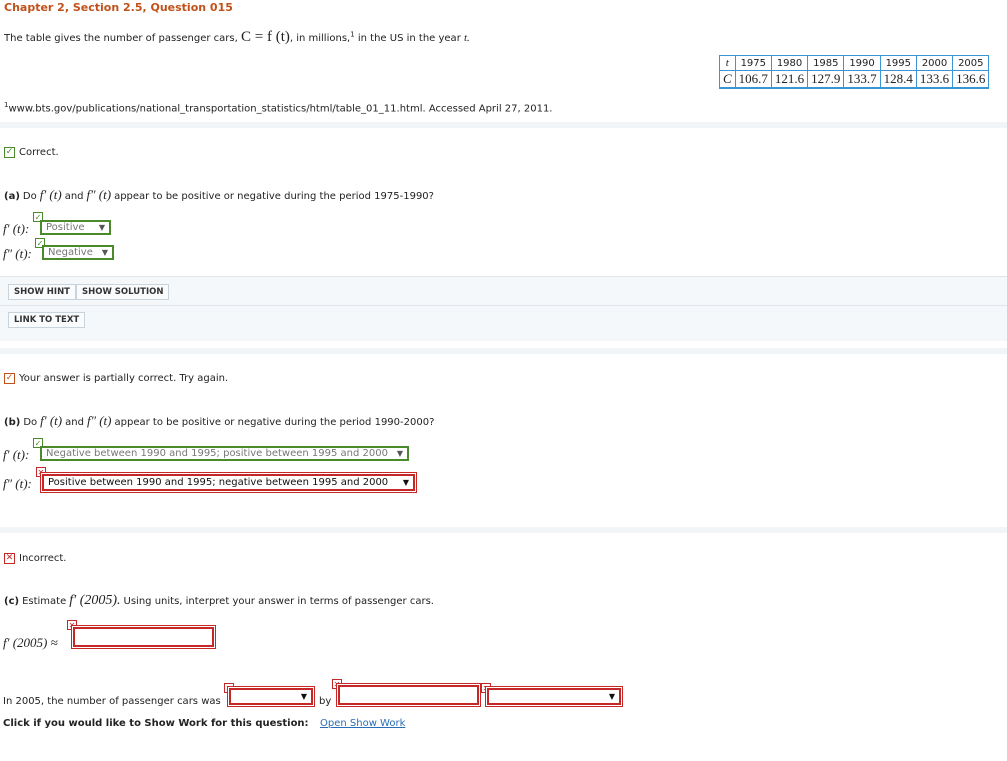 Image resolution: width=1007 pixels, height=761 pixels. Describe the element at coordinates (320, 38) in the screenshot. I see `intro-mid: , in millions,` at that location.